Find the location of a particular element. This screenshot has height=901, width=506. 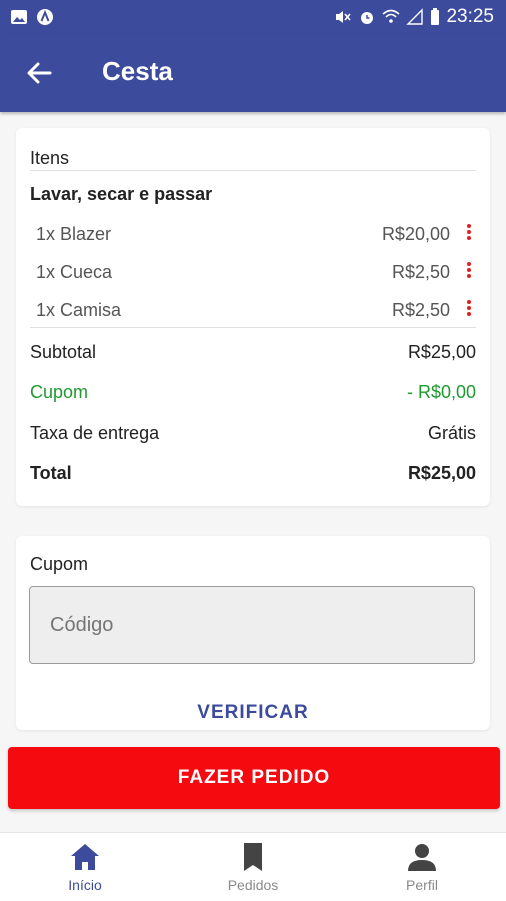

signal-icon is located at coordinates (415, 16).